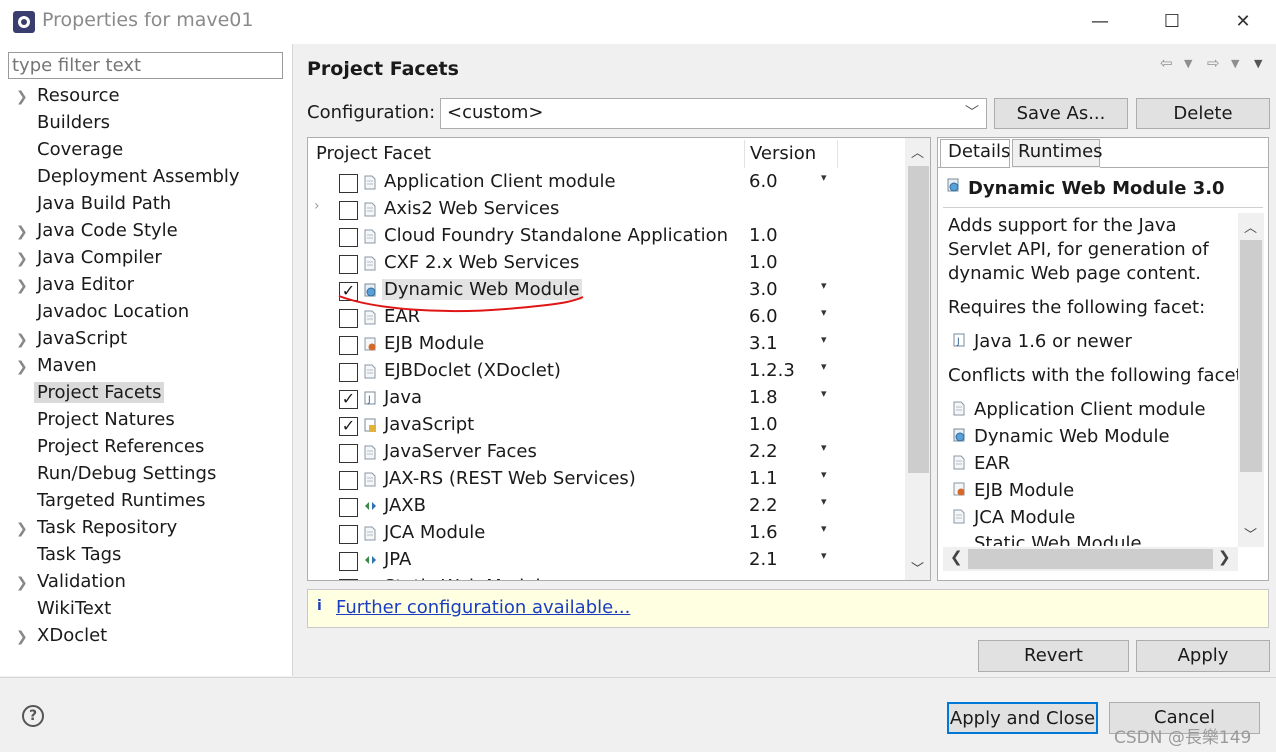 The width and height of the screenshot is (1276, 752). Describe the element at coordinates (33, 716) in the screenshot. I see `help-icon: ?` at that location.